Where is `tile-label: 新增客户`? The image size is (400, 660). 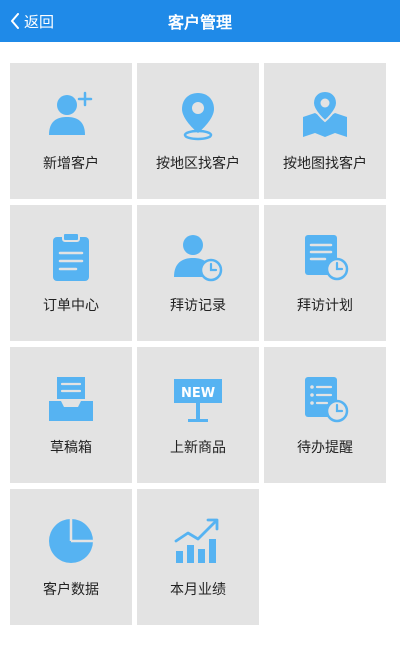
tile-label: 新增客户 is located at coordinates (71, 164).